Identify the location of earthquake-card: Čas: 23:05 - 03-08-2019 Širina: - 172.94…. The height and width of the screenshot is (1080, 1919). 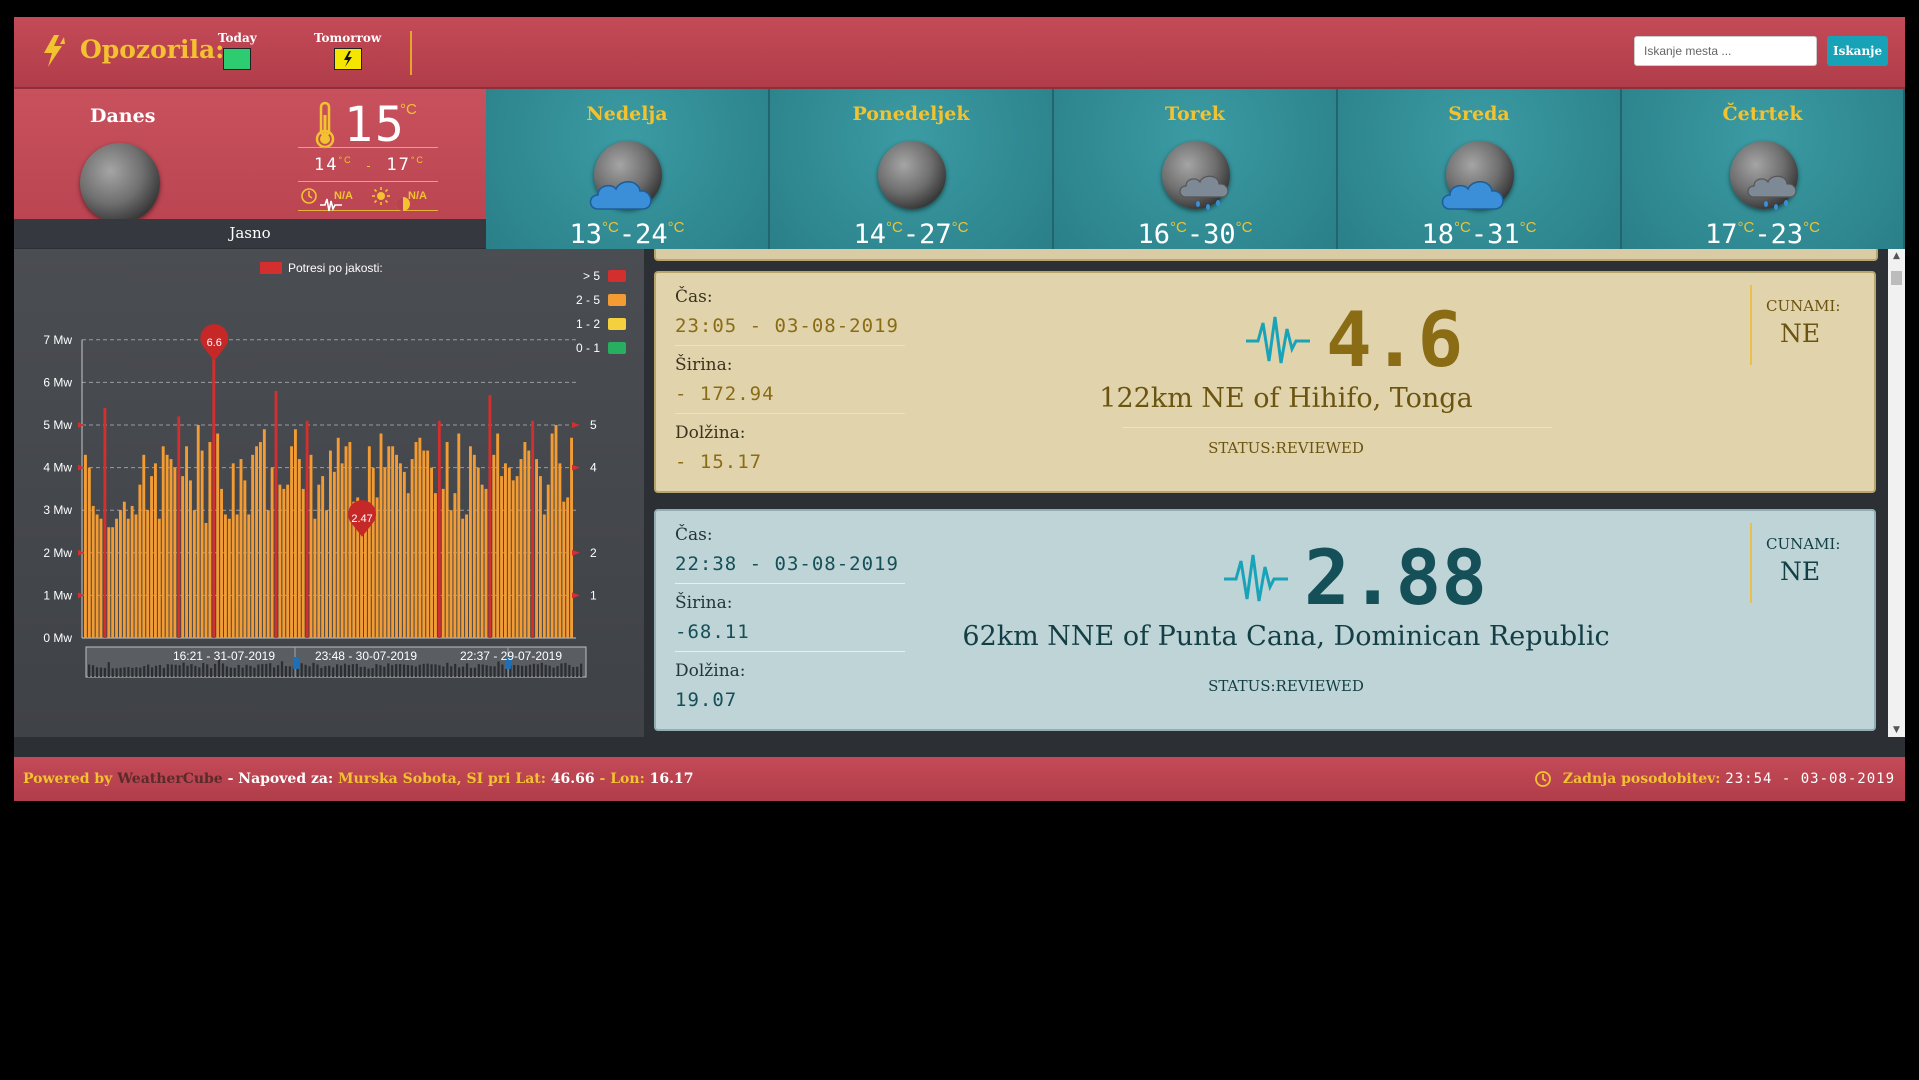
(1265, 382).